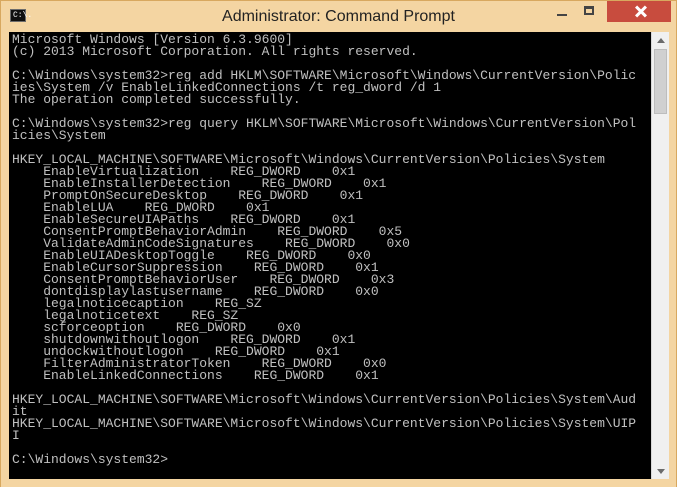  Describe the element at coordinates (661, 40) in the screenshot. I see `scroll-up-arrow-icon` at that location.